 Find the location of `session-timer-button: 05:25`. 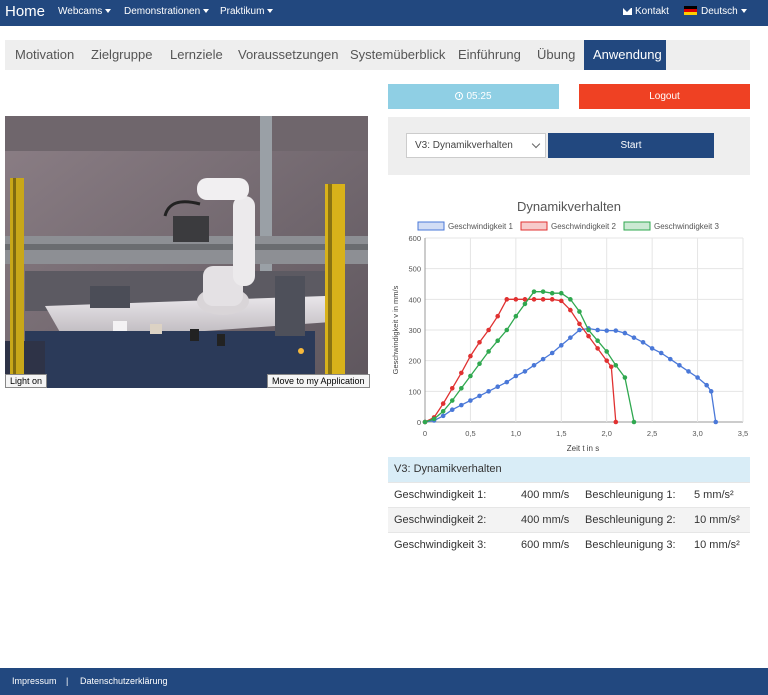

session-timer-button: 05:25 is located at coordinates (473, 96).